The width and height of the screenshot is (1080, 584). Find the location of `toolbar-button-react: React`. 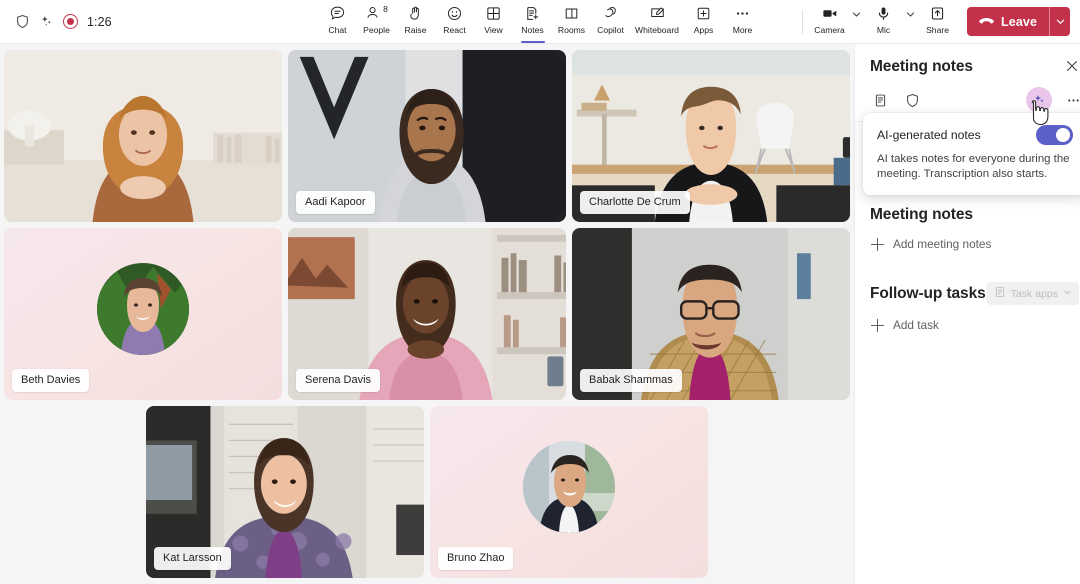

toolbar-button-react: React is located at coordinates (454, 22).